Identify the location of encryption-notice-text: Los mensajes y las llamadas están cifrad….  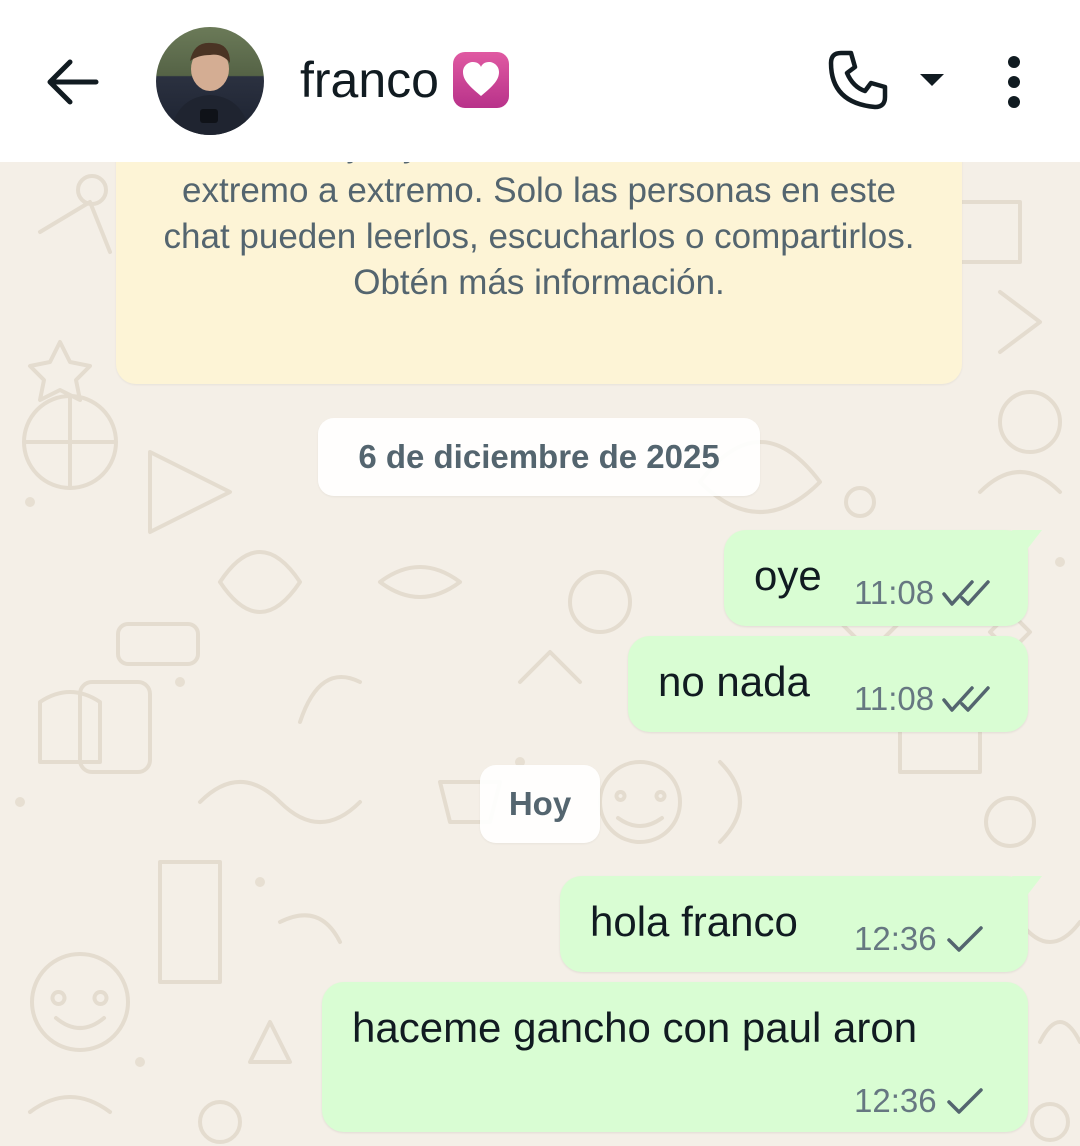
(539, 232).